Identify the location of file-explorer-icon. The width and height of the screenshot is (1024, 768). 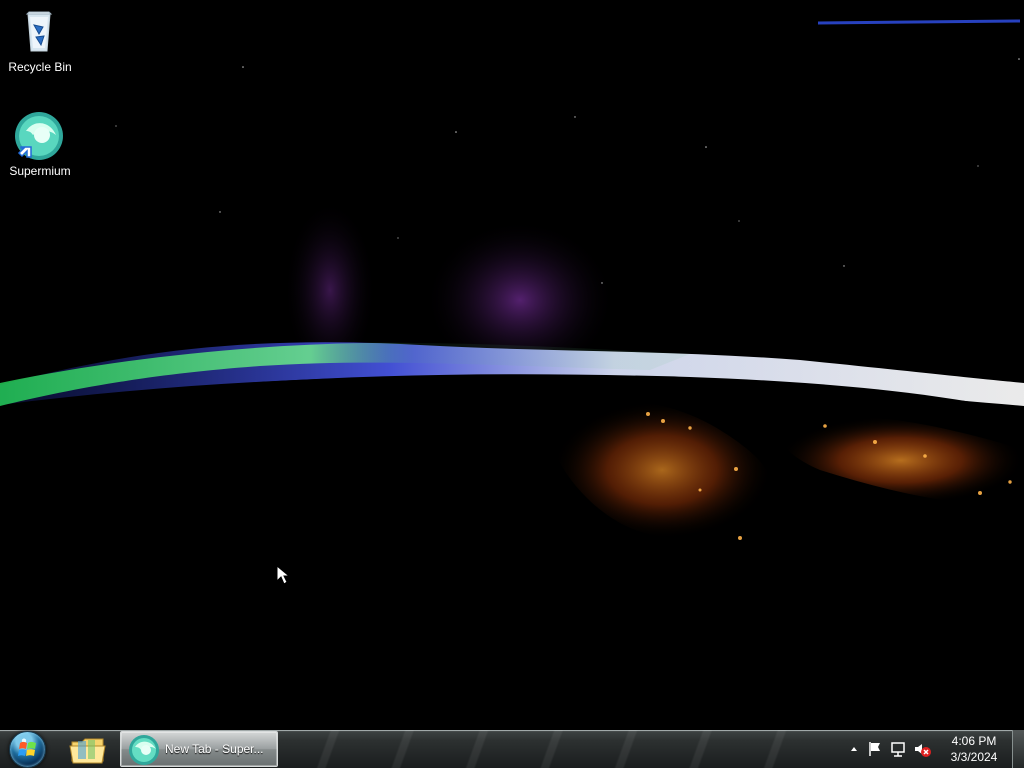
(87, 751).